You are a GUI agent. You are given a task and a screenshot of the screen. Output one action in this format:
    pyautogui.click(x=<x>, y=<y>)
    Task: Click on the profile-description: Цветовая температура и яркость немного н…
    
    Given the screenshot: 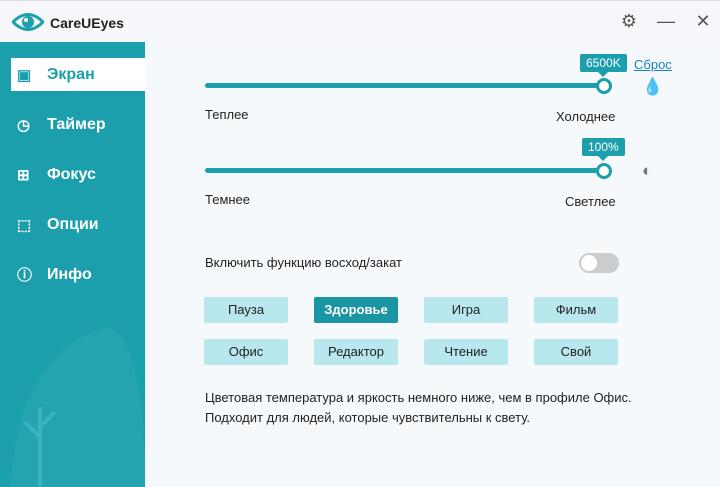 What is the action you would take?
    pyautogui.click(x=418, y=408)
    